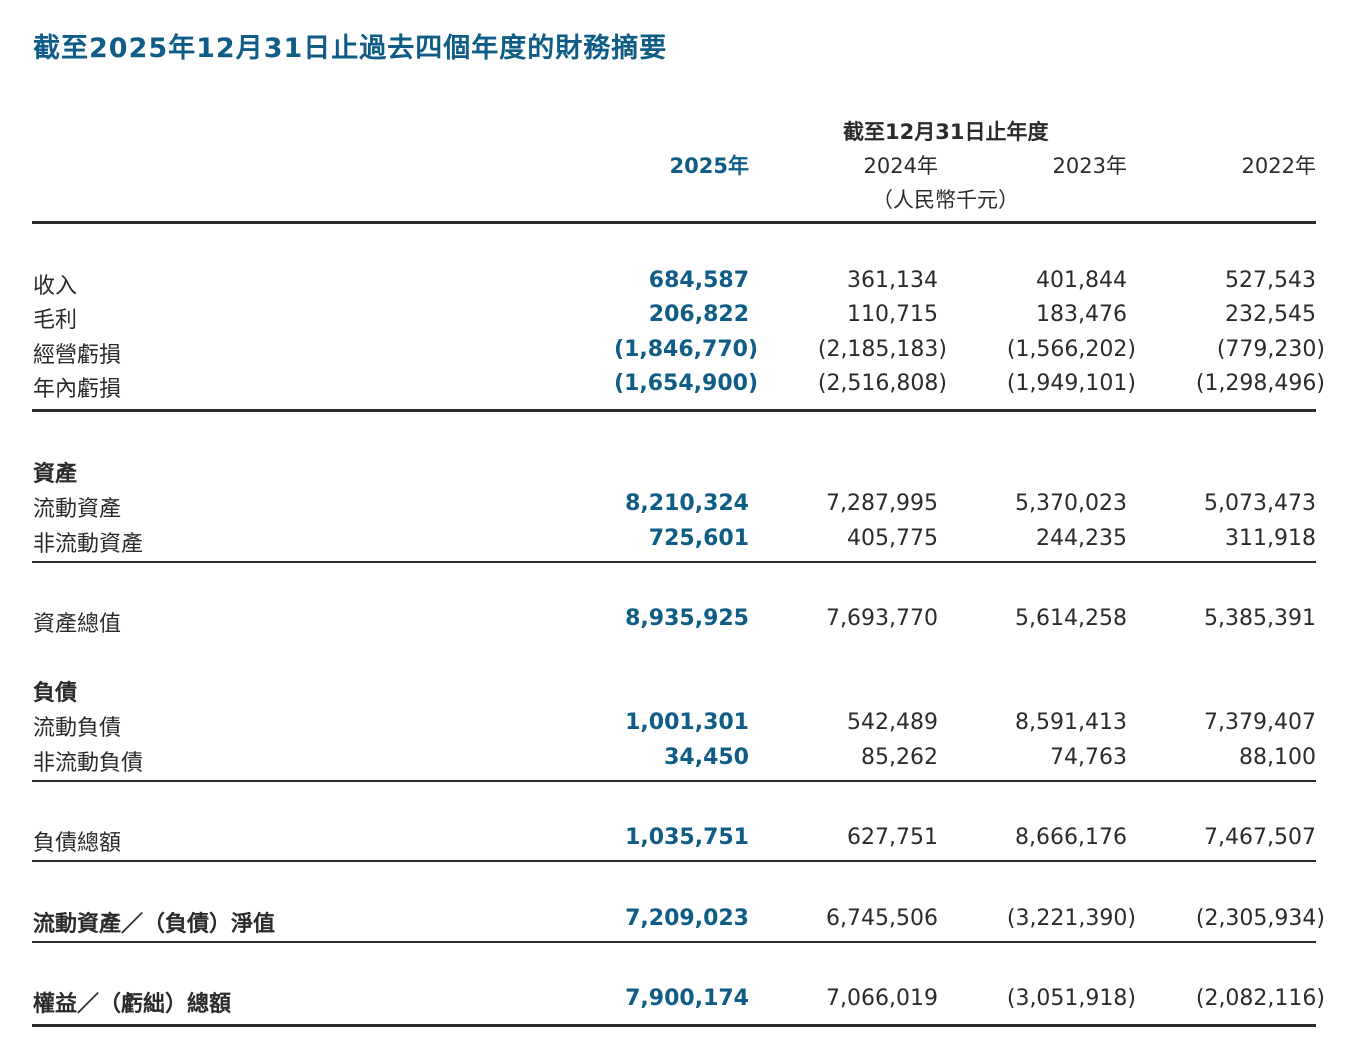  I want to click on cell: 5,370,023, so click(1071, 503).